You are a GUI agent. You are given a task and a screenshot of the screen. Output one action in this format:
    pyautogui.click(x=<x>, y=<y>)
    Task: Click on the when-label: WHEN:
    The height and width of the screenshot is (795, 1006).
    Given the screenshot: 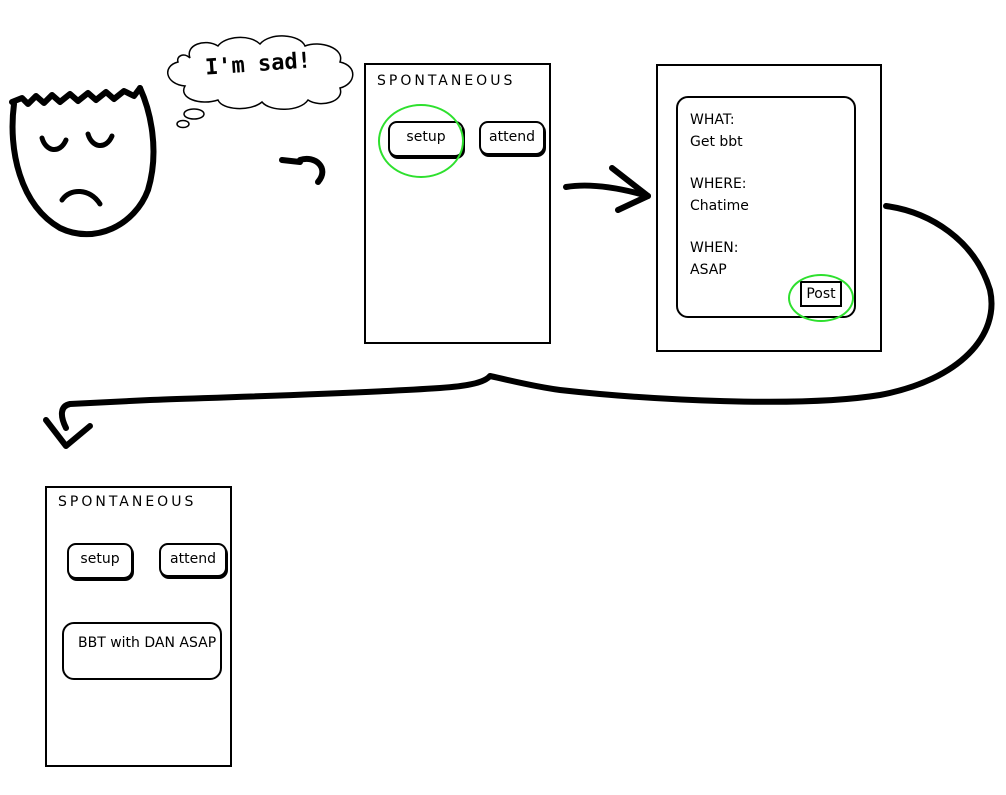 What is the action you would take?
    pyautogui.click(x=714, y=248)
    